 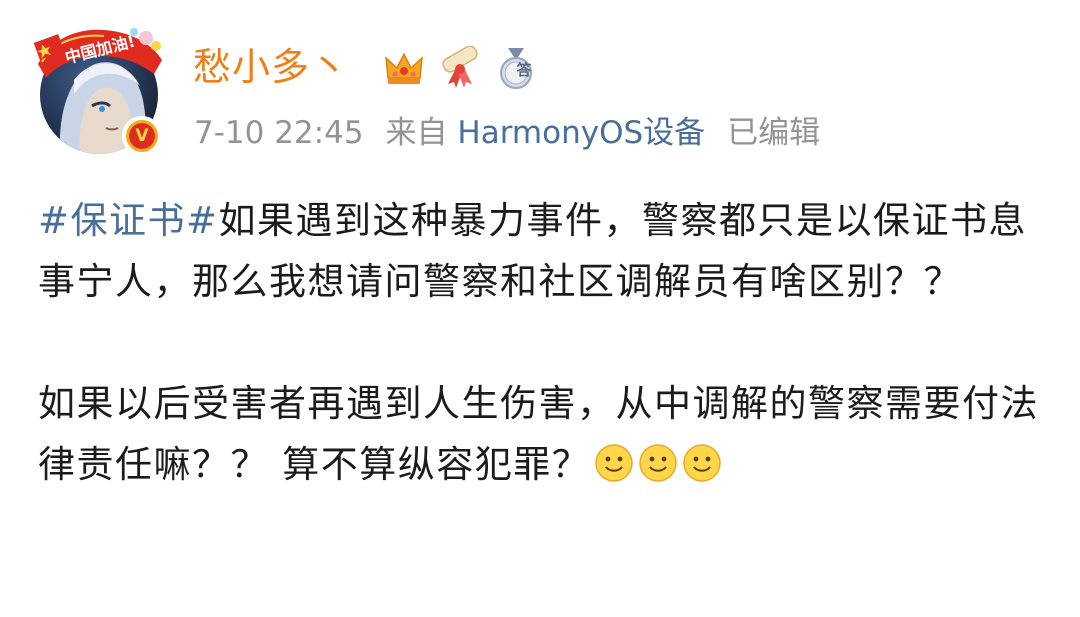 What do you see at coordinates (279, 133) in the screenshot?
I see `post-timestamp: 7-10 22:45` at bounding box center [279, 133].